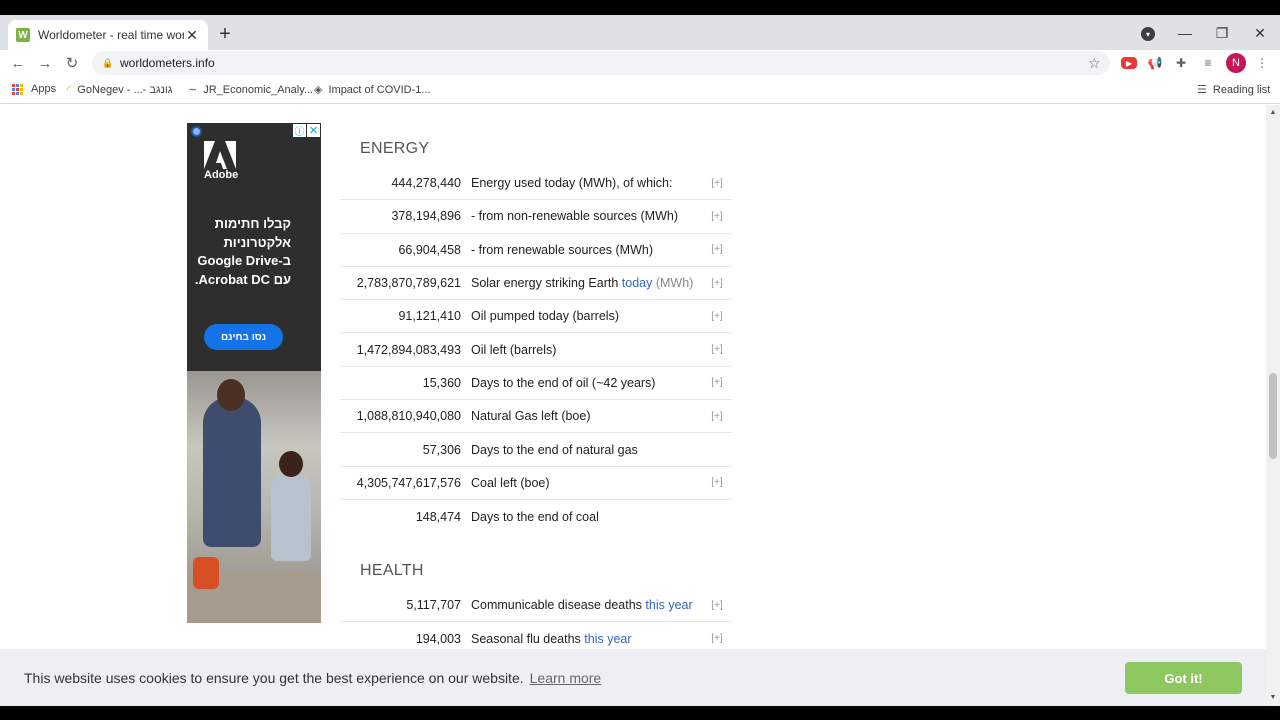  What do you see at coordinates (1260, 33) in the screenshot?
I see `window-close-icon: ✕` at bounding box center [1260, 33].